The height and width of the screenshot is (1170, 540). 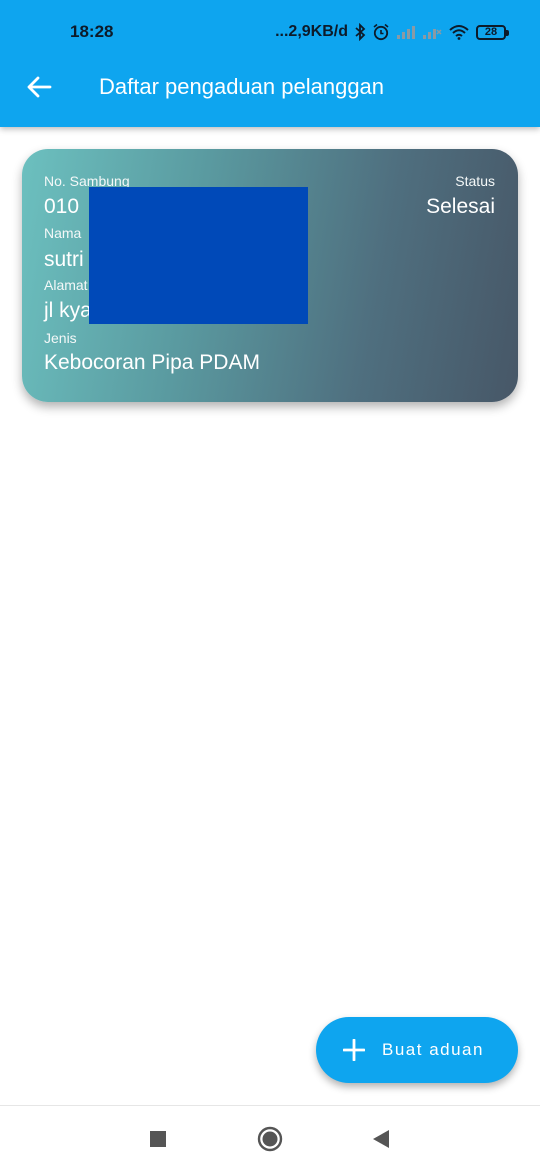 I want to click on battery-icon: 28, so click(x=492, y=32).